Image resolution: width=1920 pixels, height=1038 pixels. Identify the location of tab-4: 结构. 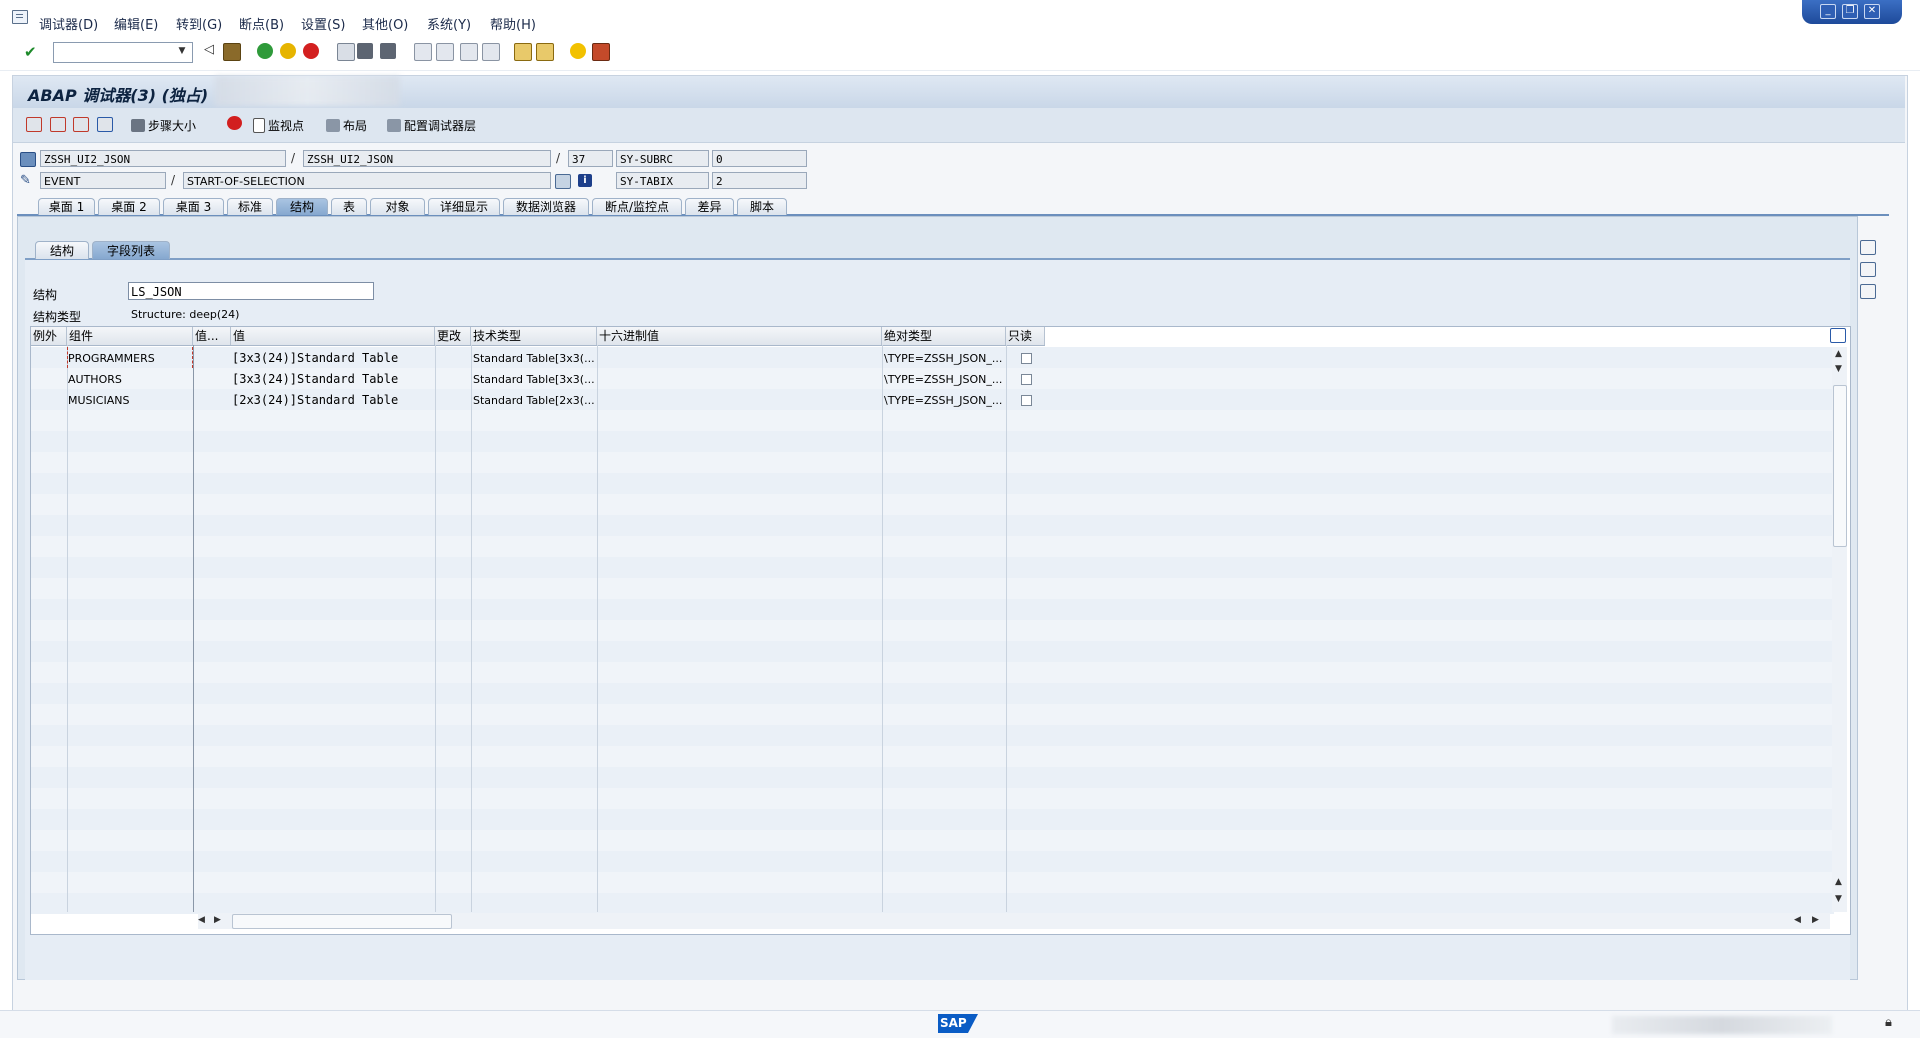
(302, 206).